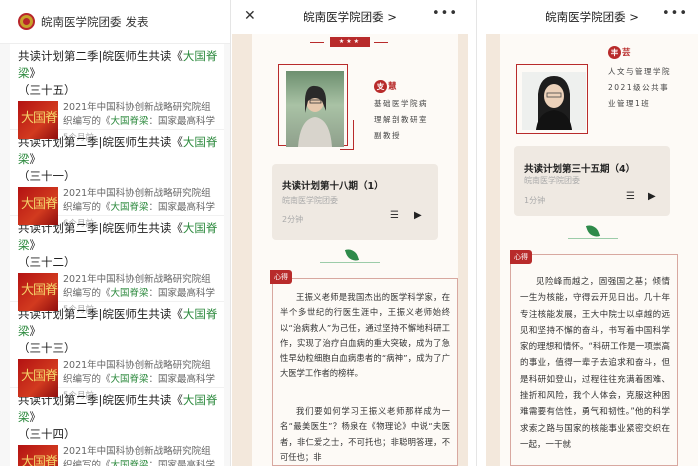  What do you see at coordinates (387, 86) in the screenshot?
I see `author-name: 支慧` at bounding box center [387, 86].